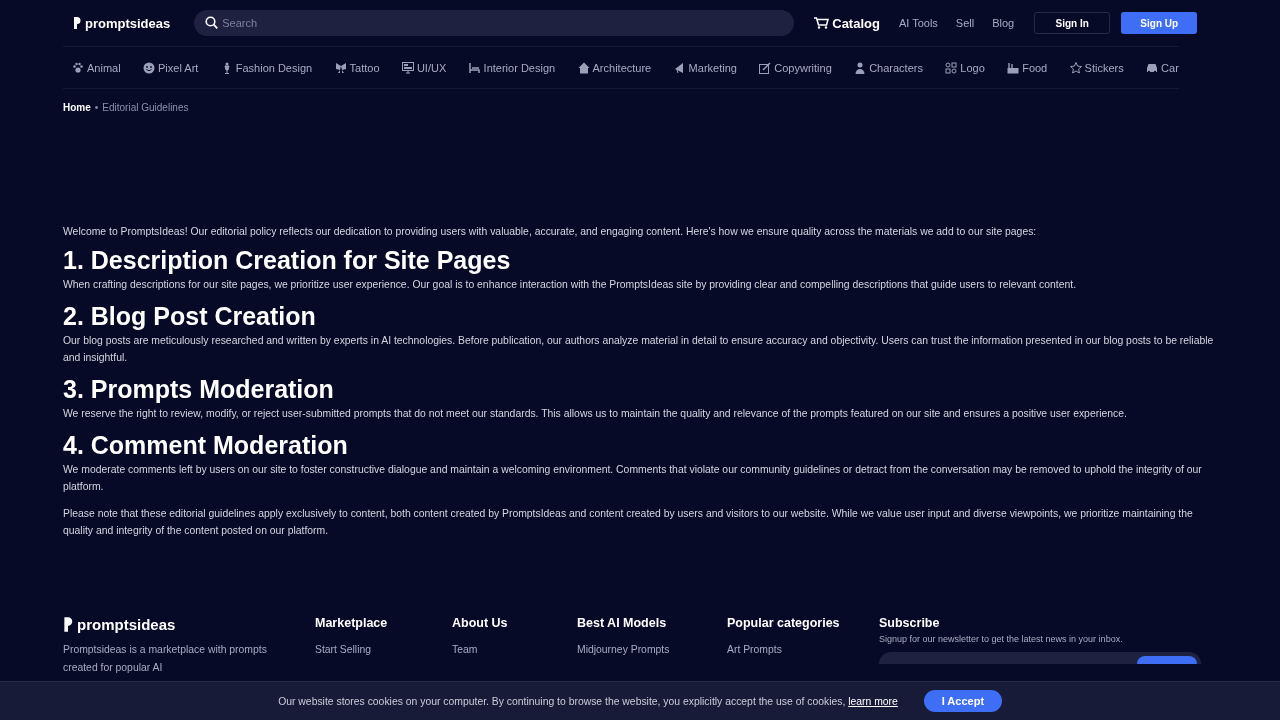 The image size is (1280, 720). Describe the element at coordinates (614, 67) in the screenshot. I see `category-link: Architecture` at that location.